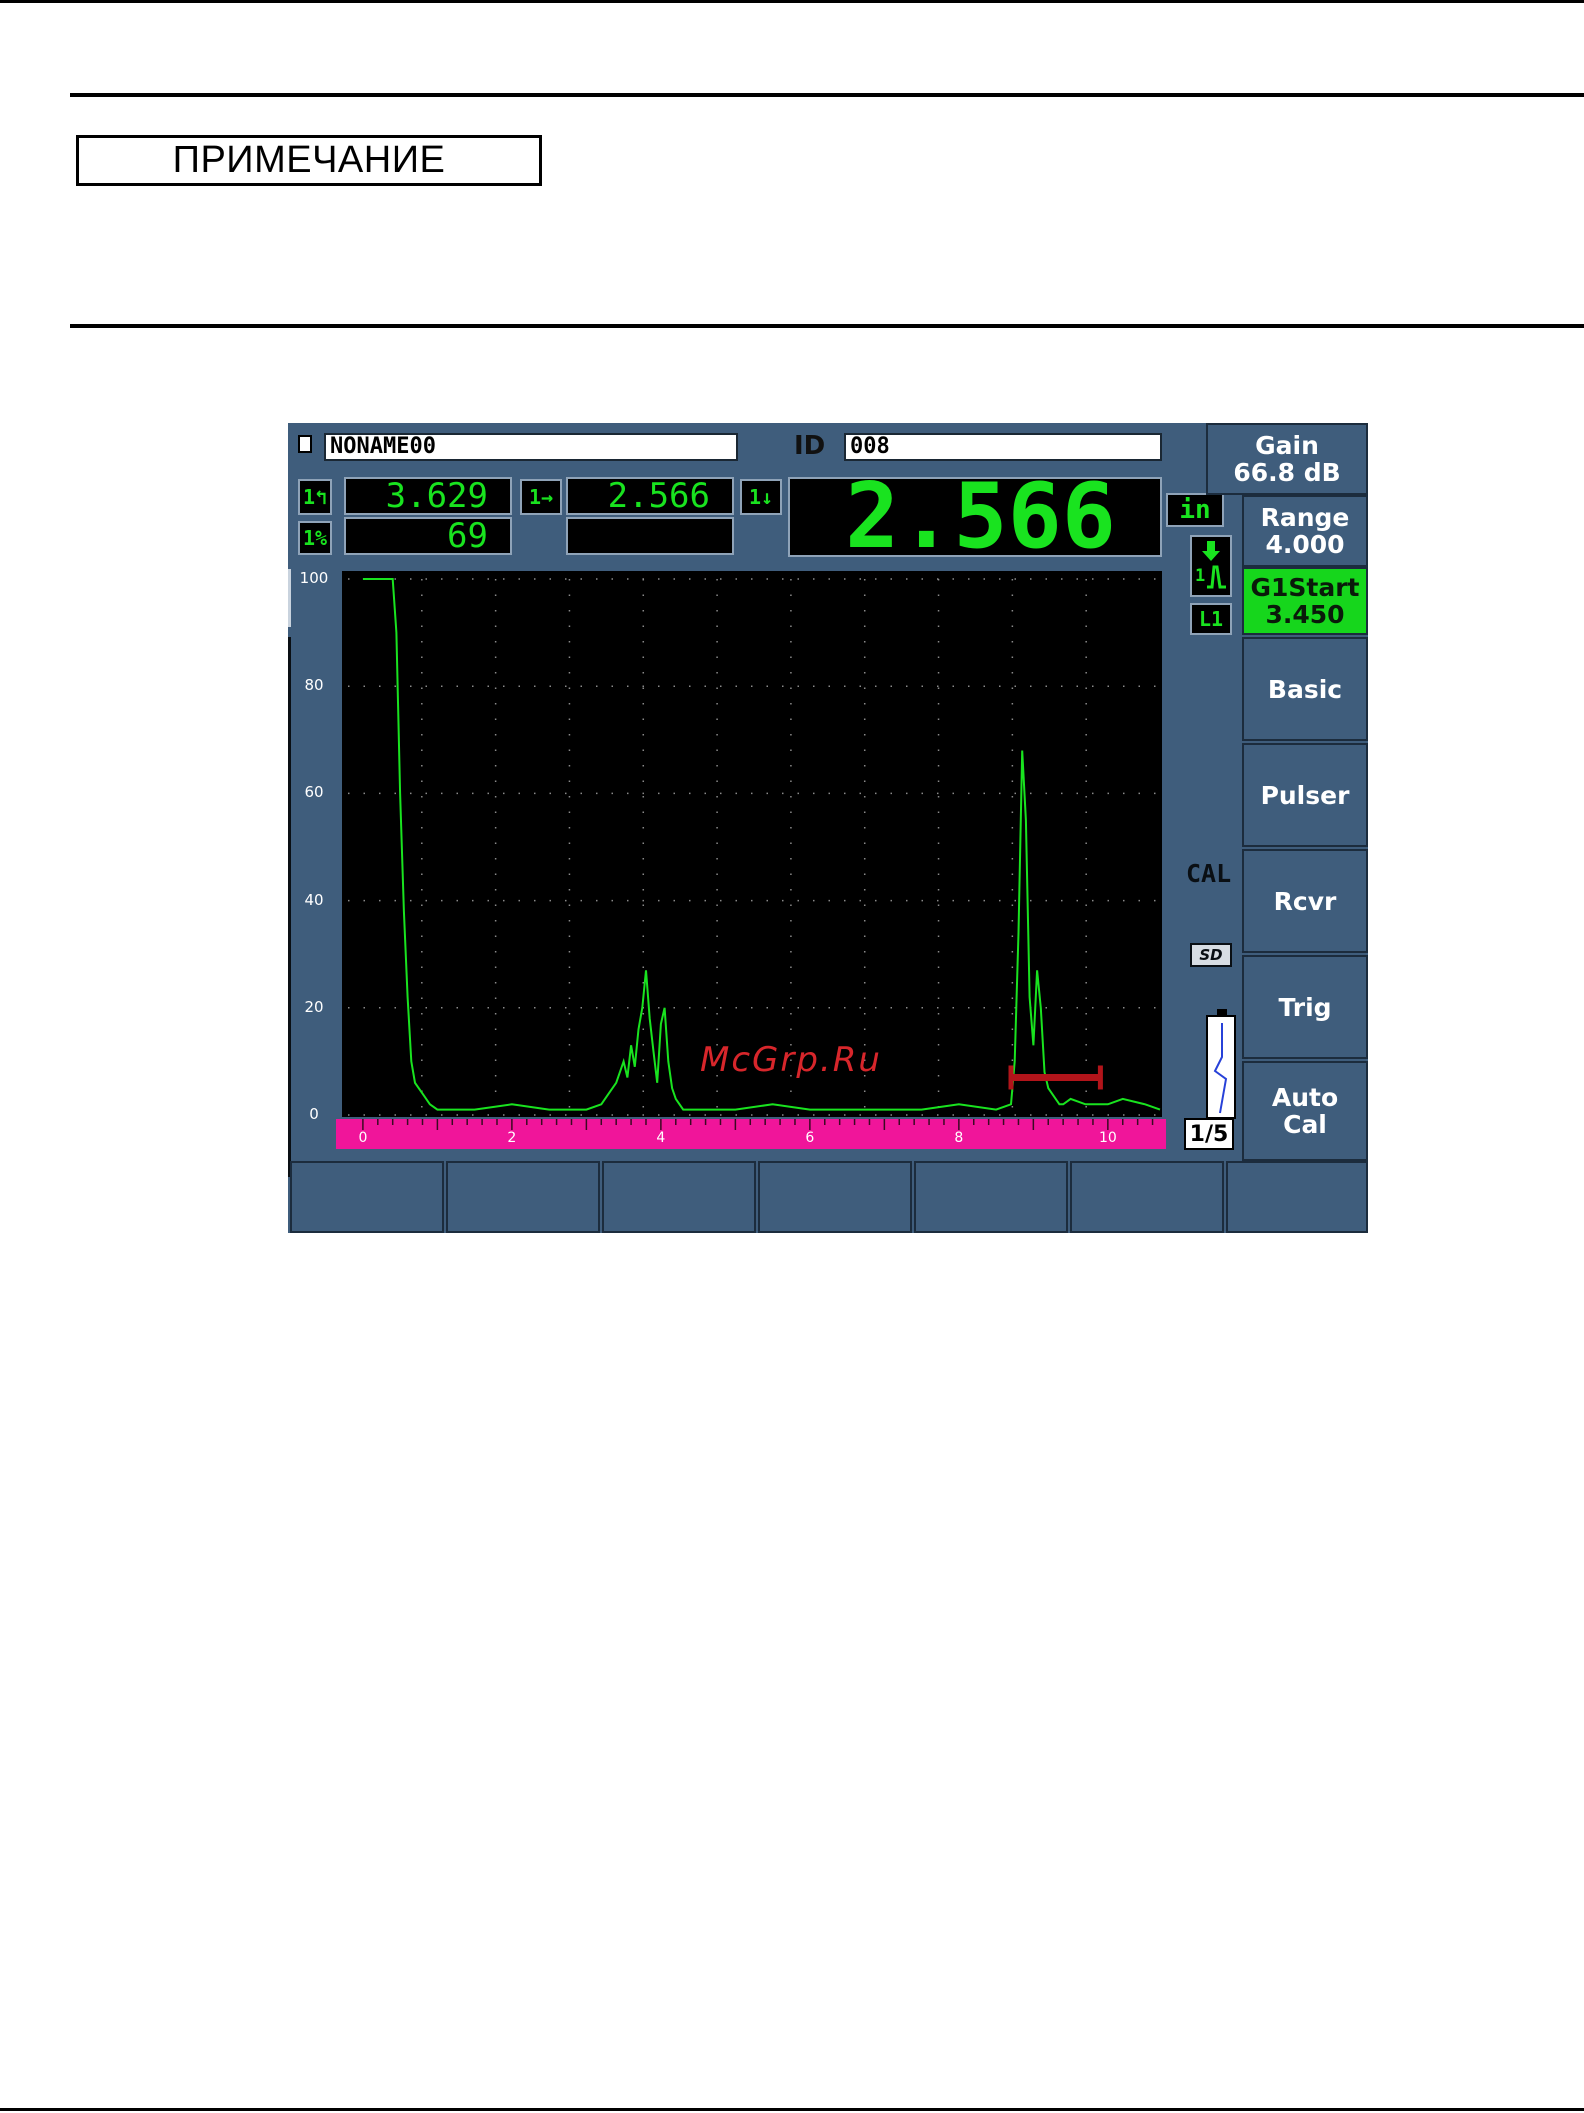 The height and width of the screenshot is (2113, 1584). What do you see at coordinates (428, 536) in the screenshot?
I see `amplitude-value: 69` at bounding box center [428, 536].